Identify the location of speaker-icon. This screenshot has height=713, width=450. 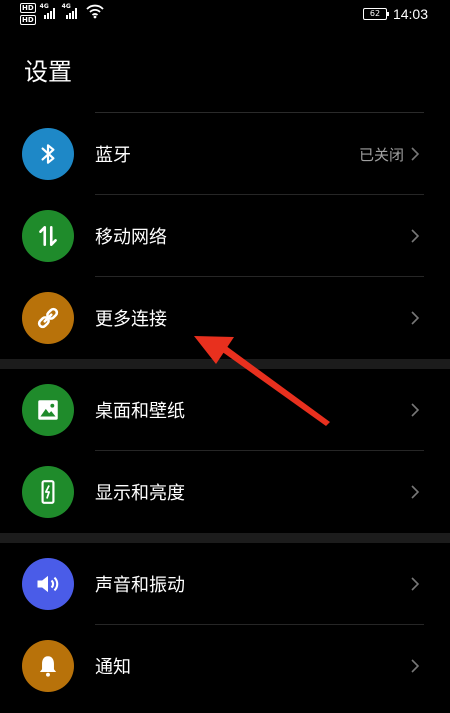
(48, 584).